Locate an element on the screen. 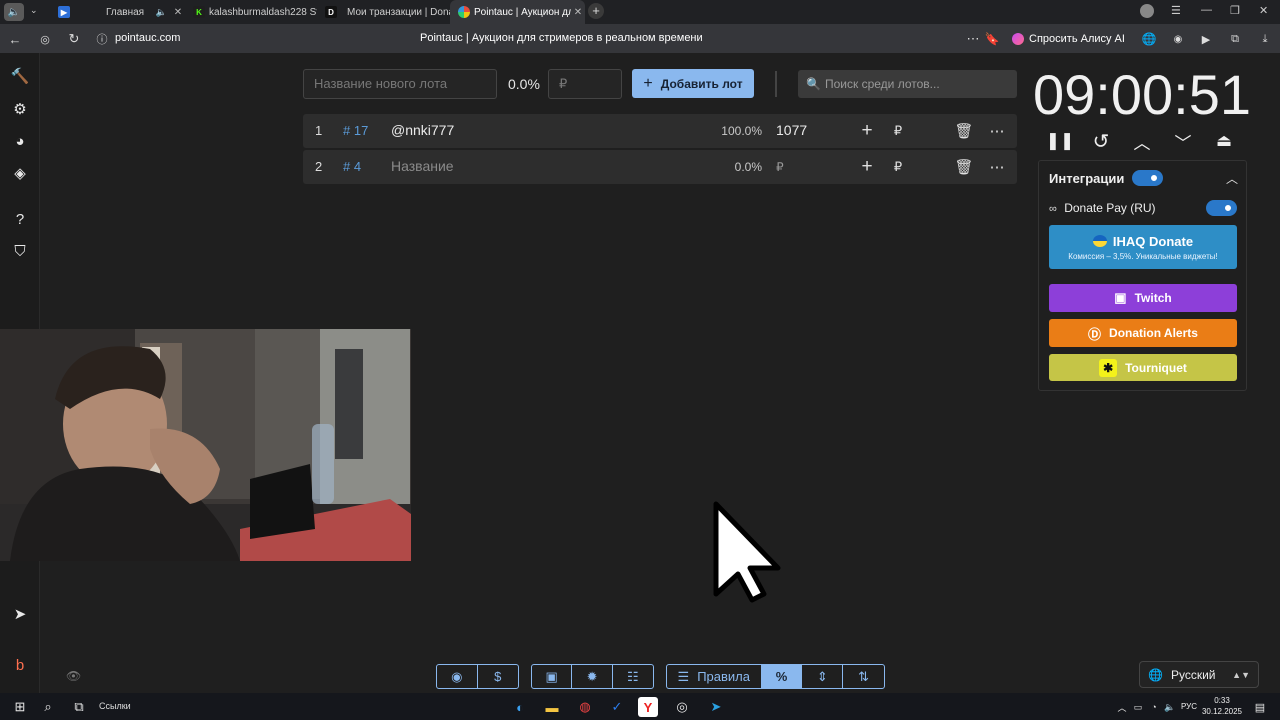 The height and width of the screenshot is (720, 1280). keyboard-language: РУС is located at coordinates (1189, 706).